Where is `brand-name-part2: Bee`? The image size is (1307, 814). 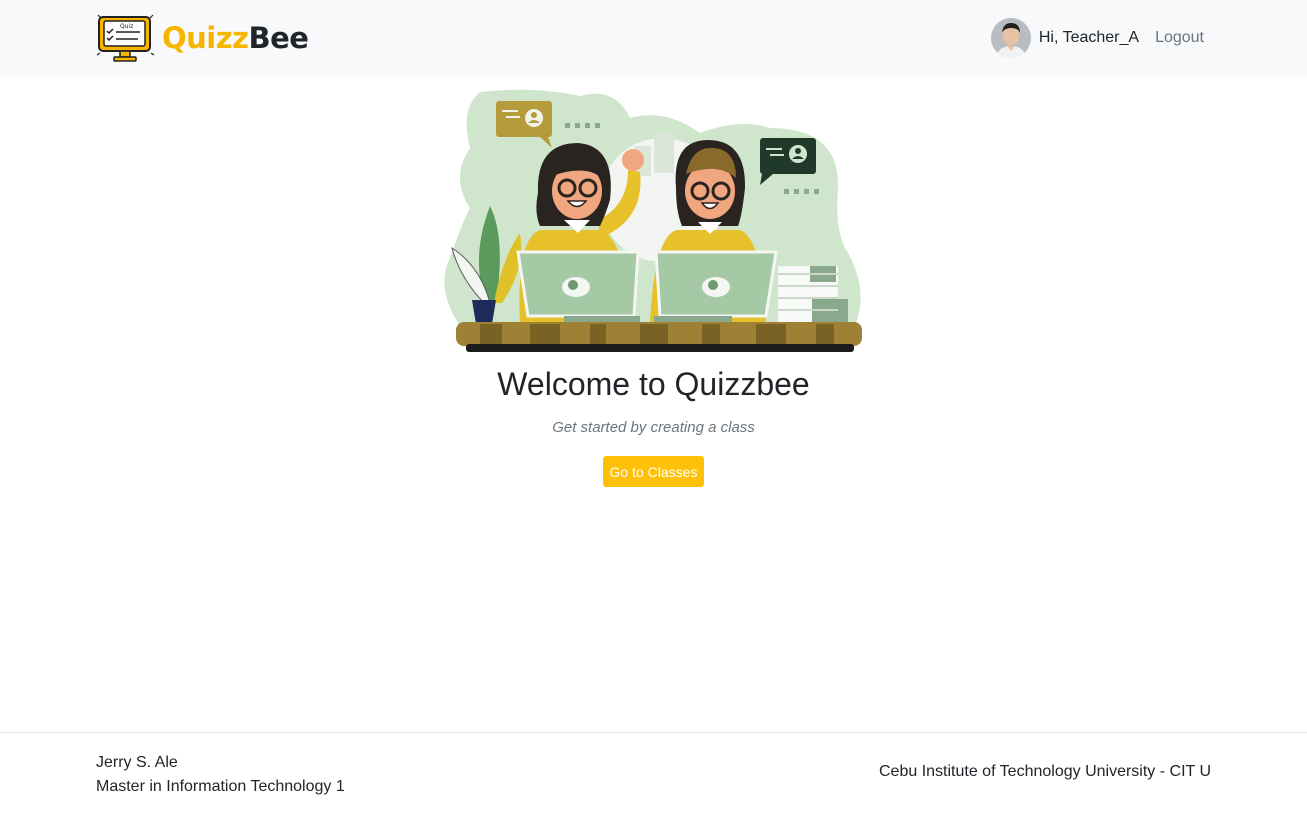 brand-name-part2: Bee is located at coordinates (278, 37).